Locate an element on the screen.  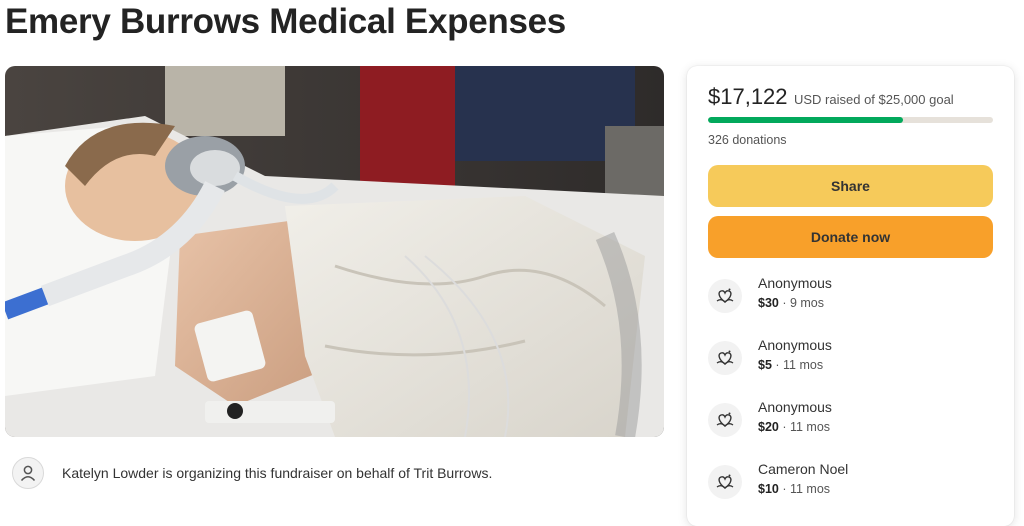
donation-meta: $20 · 11 mos is located at coordinates (794, 427).